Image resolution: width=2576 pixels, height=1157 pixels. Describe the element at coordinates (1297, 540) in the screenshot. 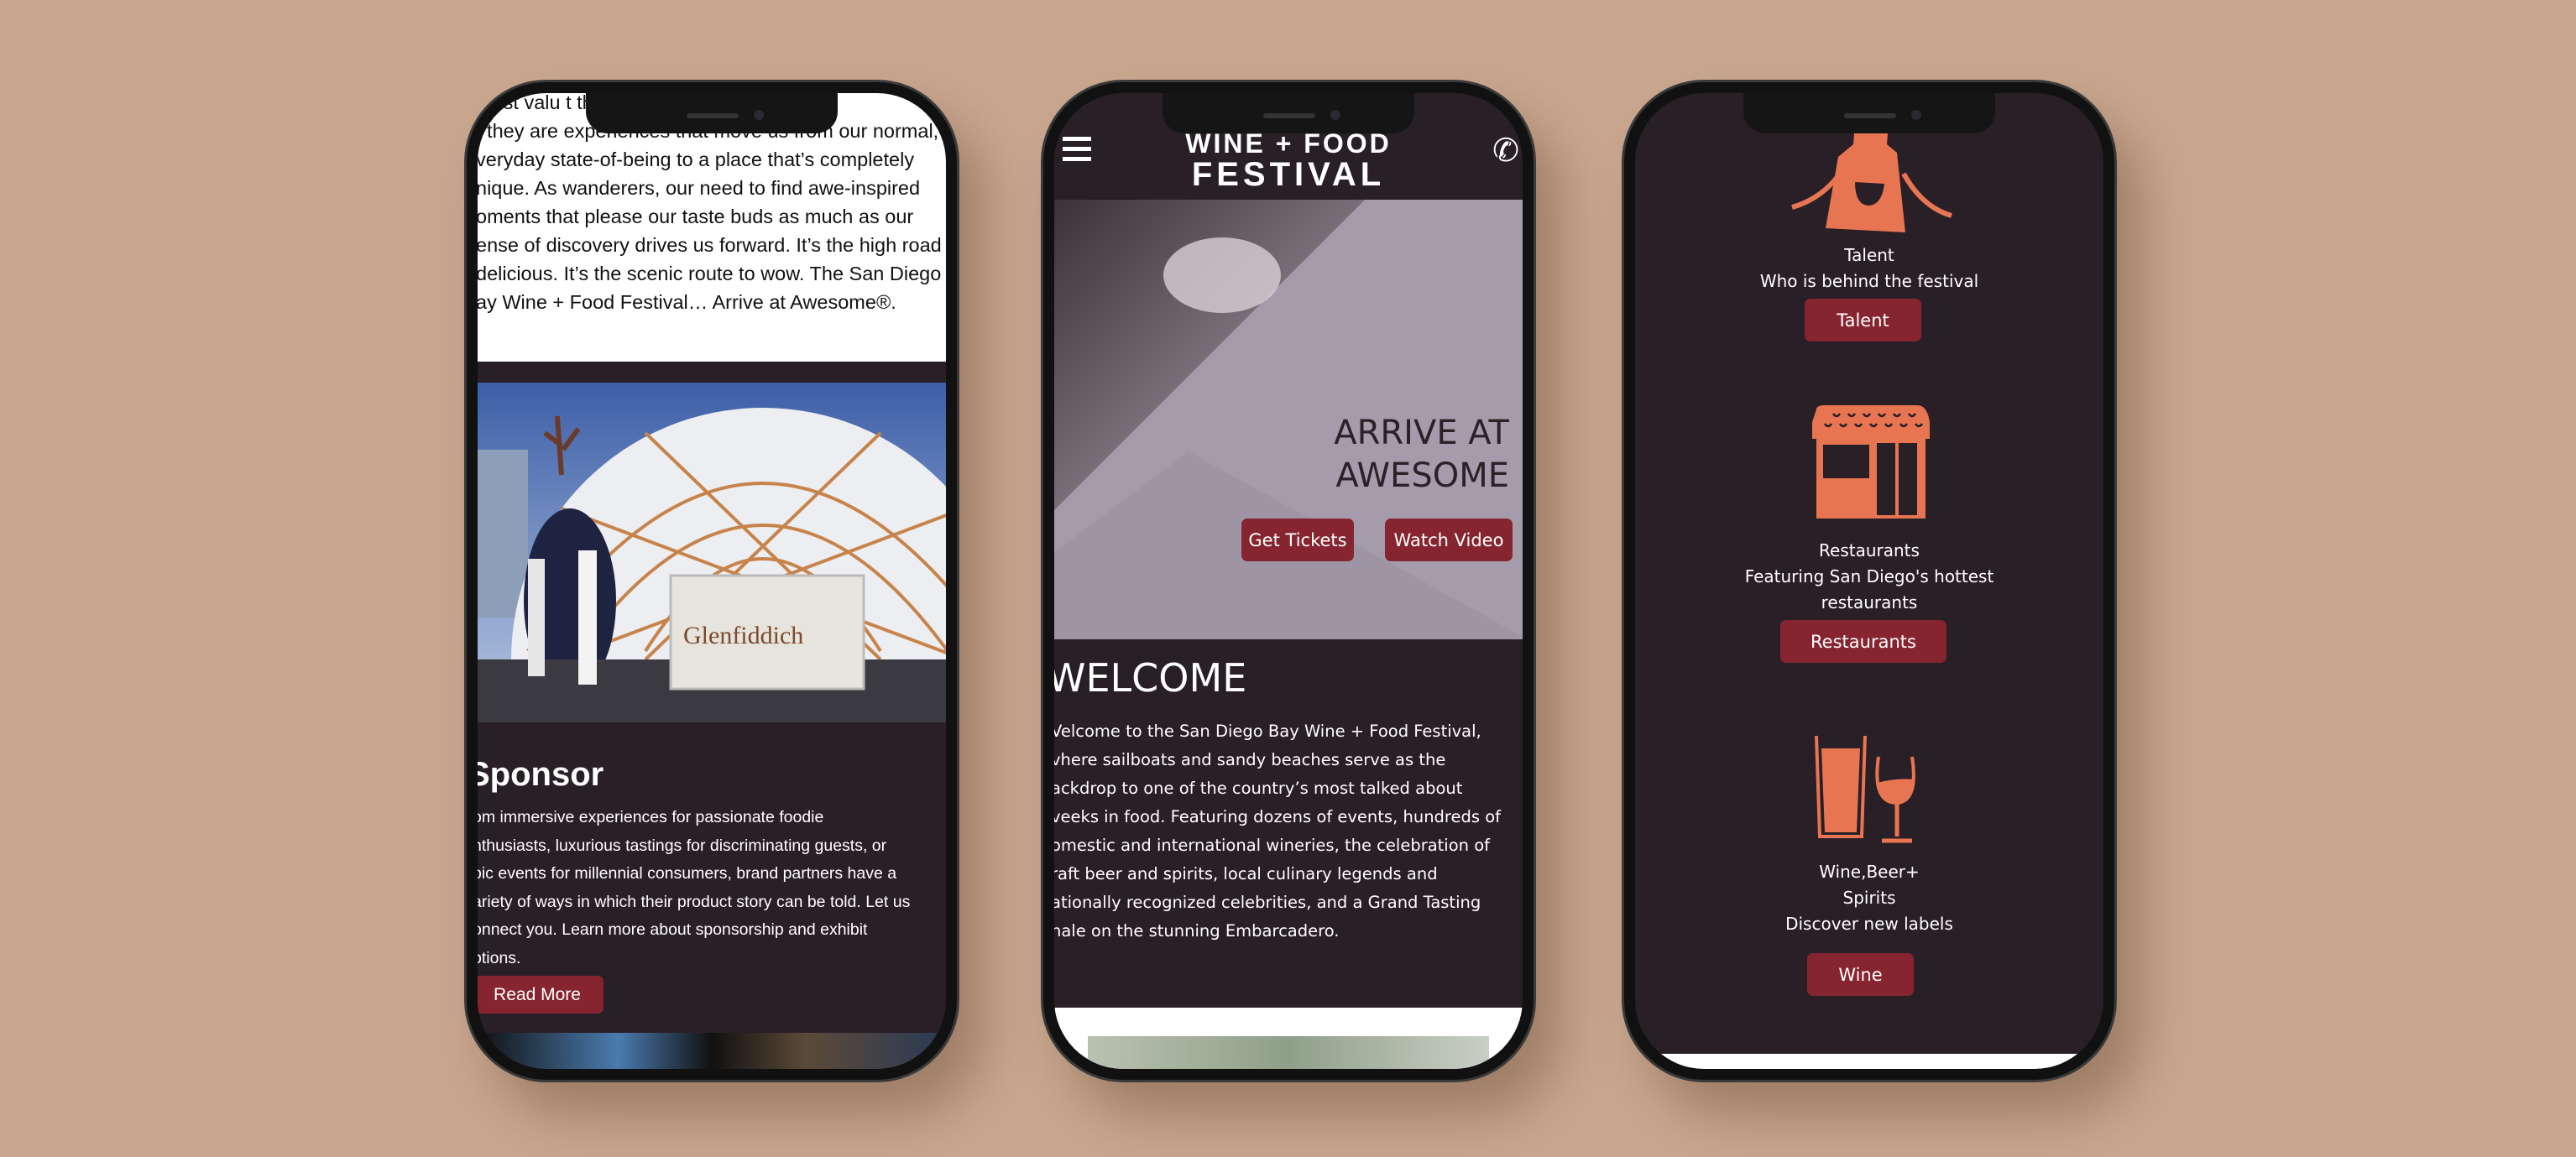

I see `get-tickets-button: Get Tickets` at that location.